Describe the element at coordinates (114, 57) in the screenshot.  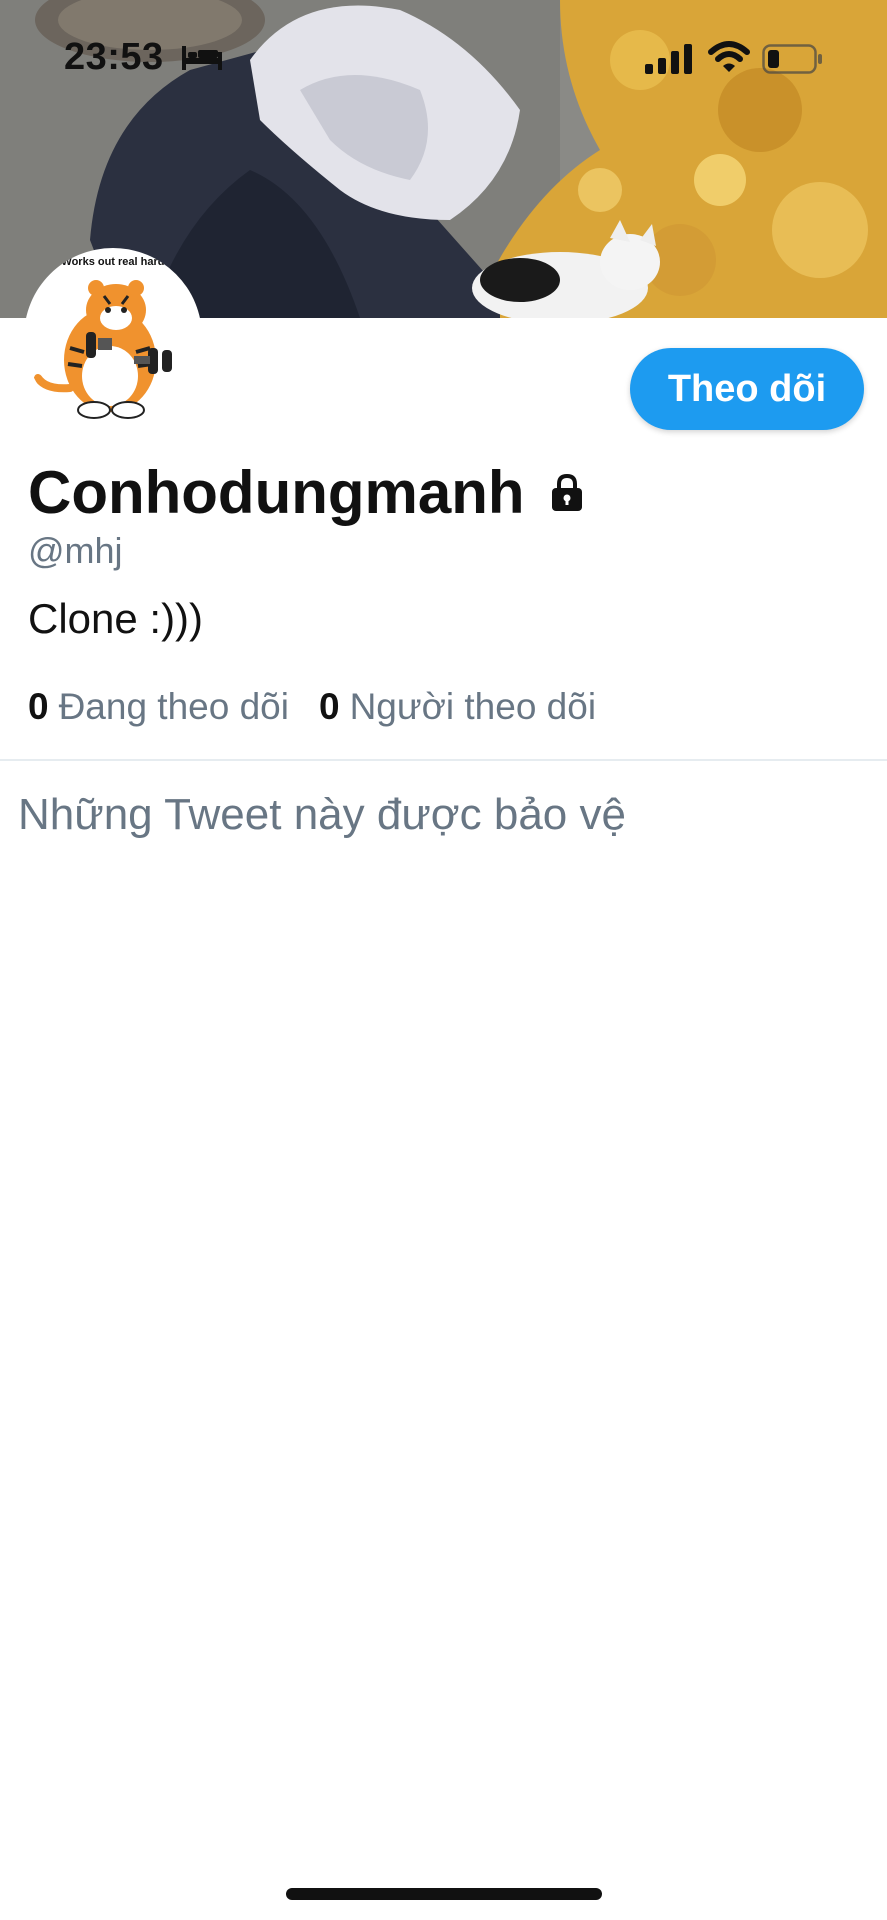
I see `status-time: 23:53` at that location.